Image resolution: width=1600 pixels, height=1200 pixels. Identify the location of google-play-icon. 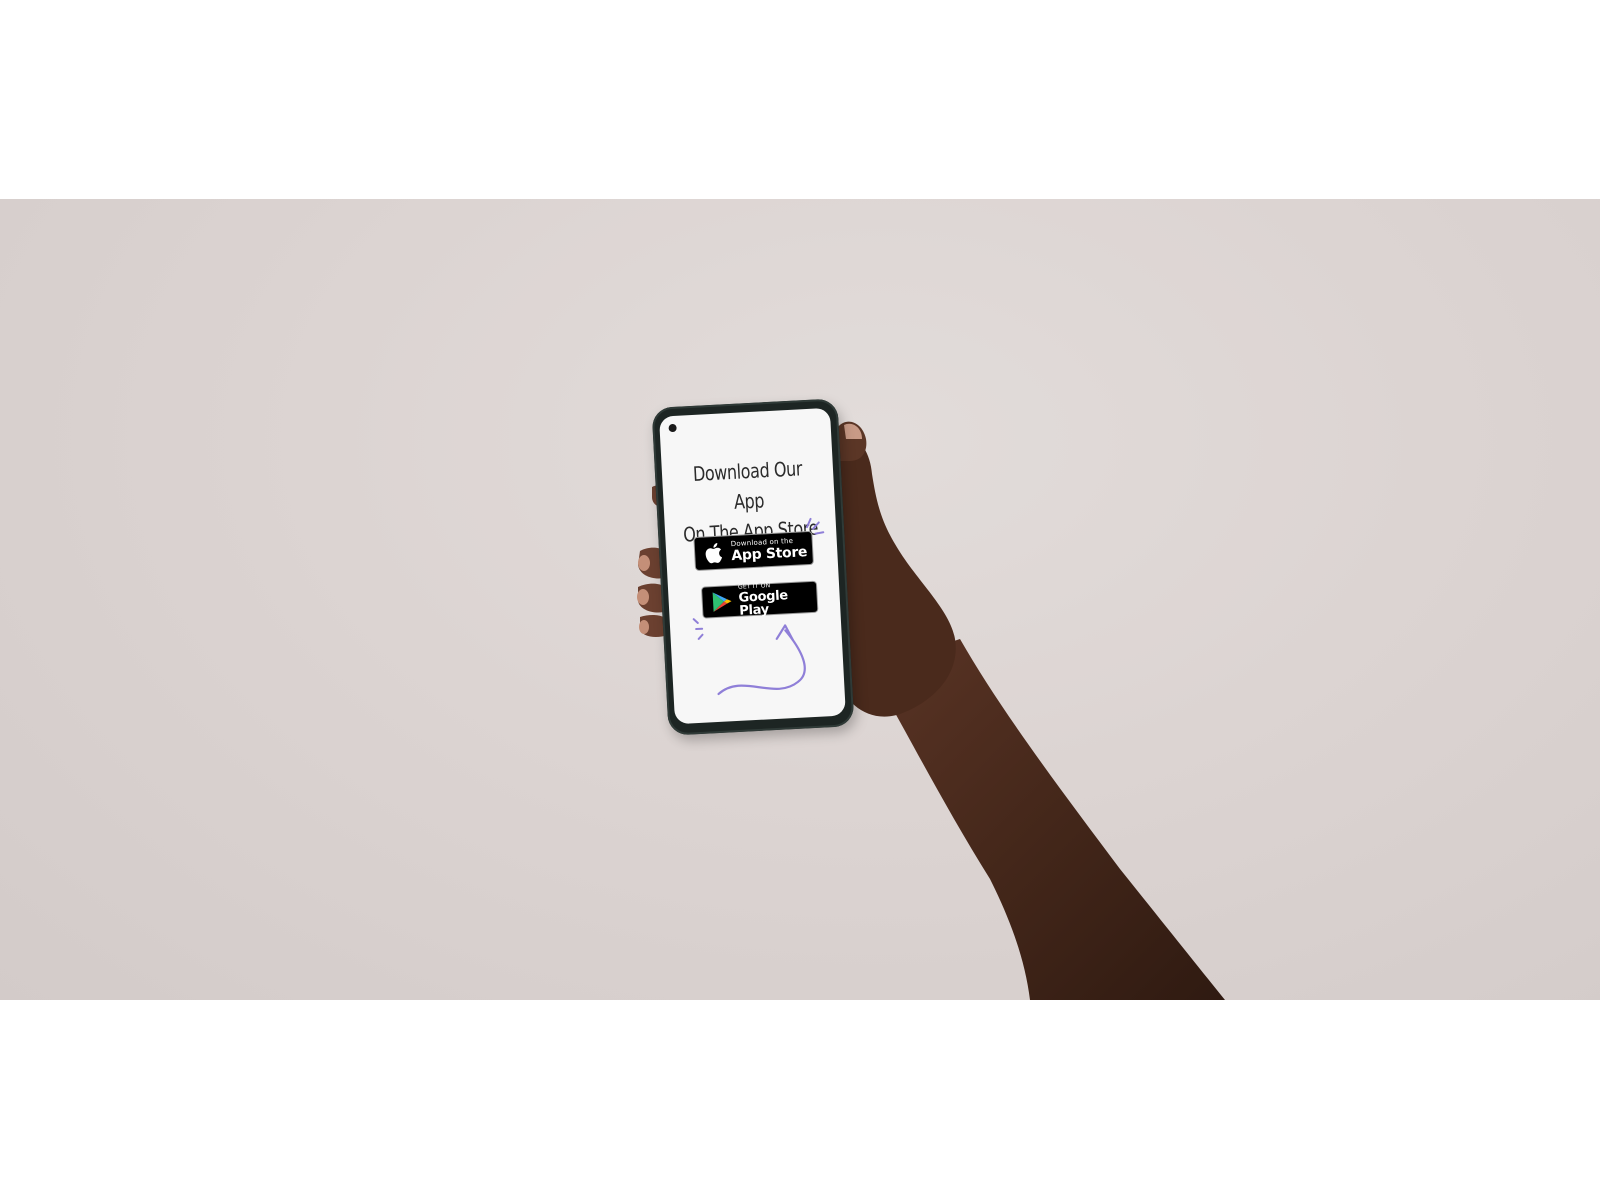
(722, 602).